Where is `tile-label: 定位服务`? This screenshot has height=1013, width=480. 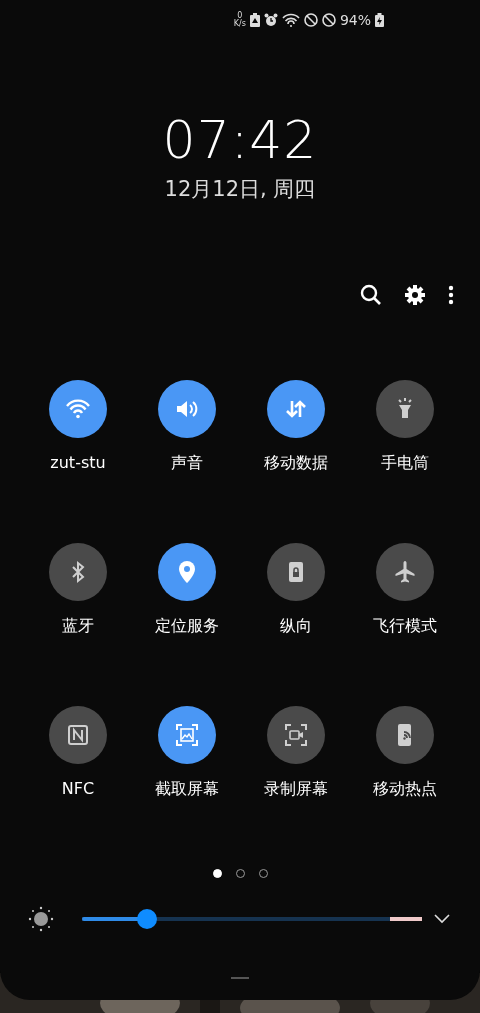
tile-label: 定位服务 is located at coordinates (187, 625).